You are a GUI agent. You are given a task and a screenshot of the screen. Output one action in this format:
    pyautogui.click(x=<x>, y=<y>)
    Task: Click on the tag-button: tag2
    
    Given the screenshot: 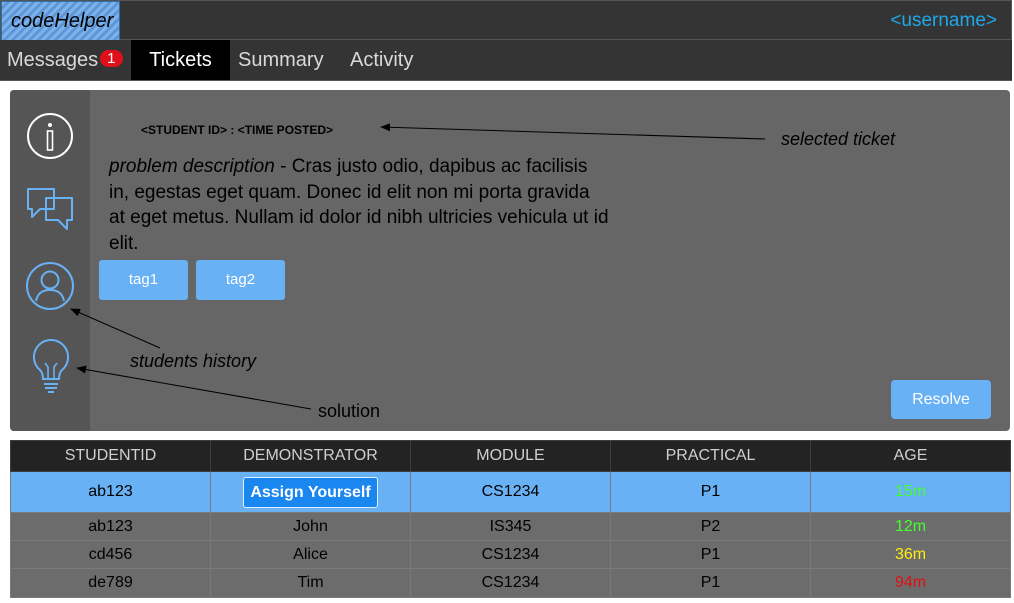 What is the action you would take?
    pyautogui.click(x=240, y=280)
    